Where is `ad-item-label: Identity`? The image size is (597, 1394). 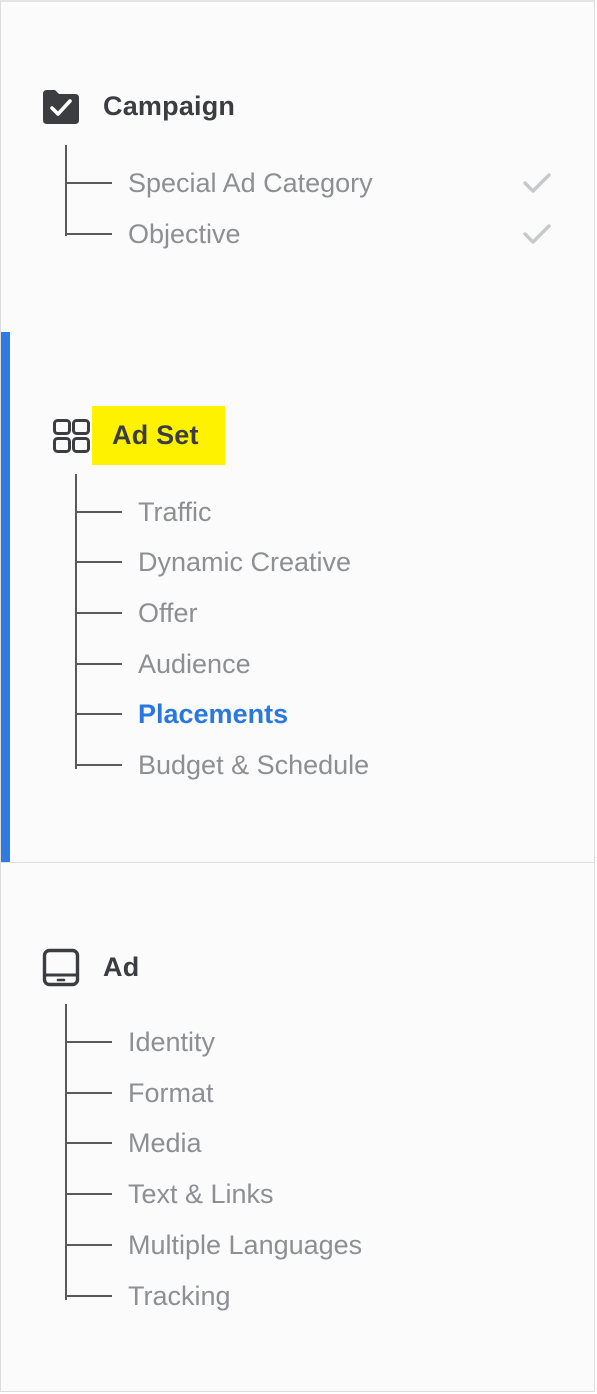
ad-item-label: Identity is located at coordinates (172, 1041).